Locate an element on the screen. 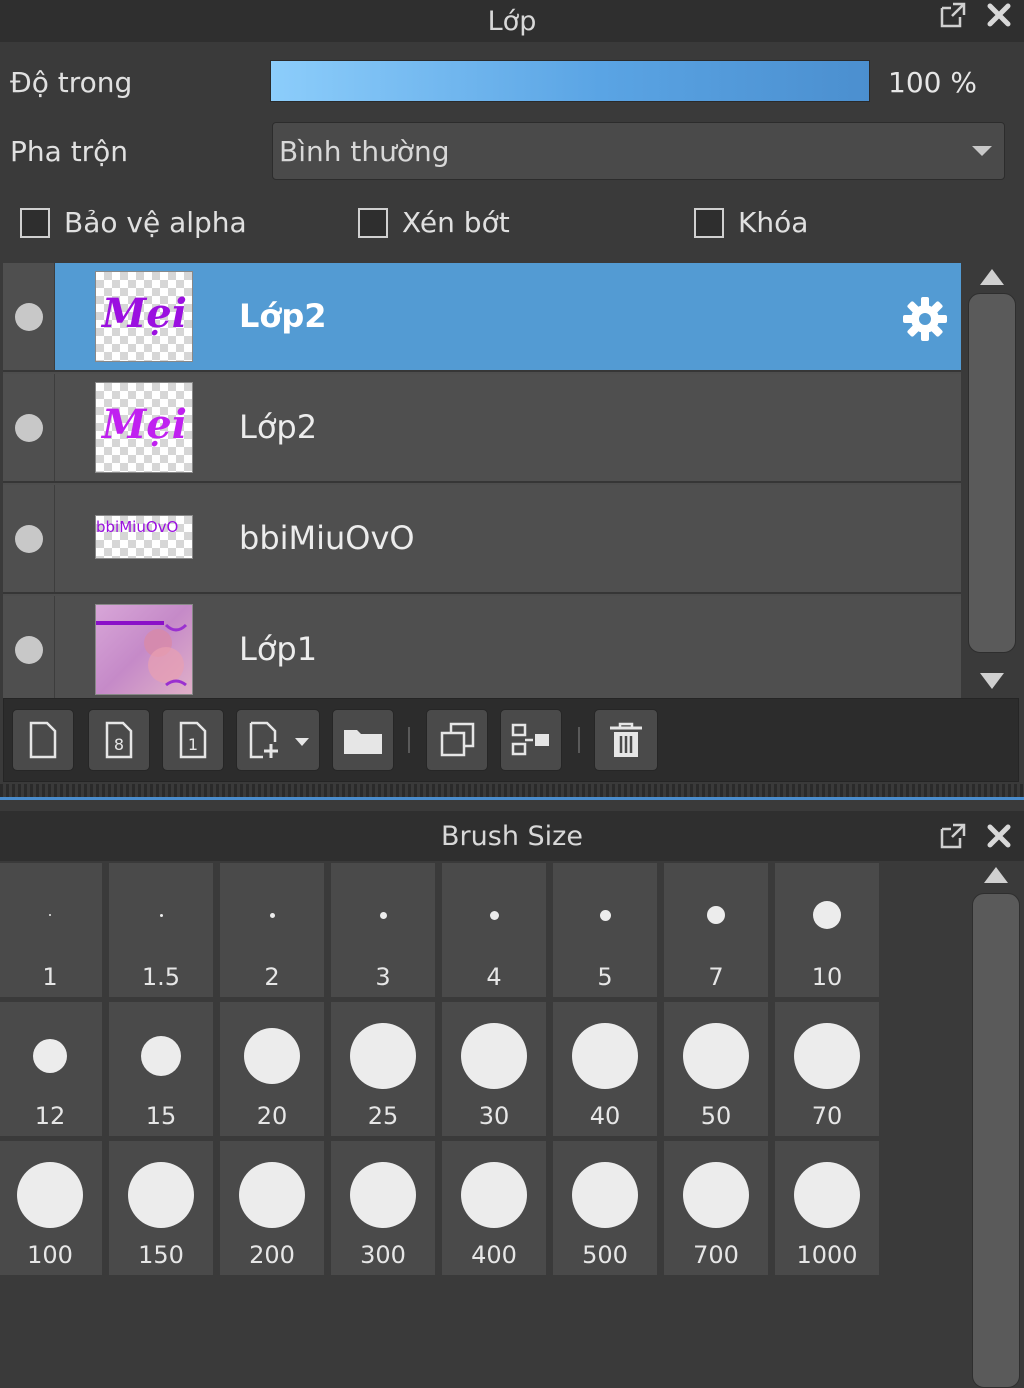  brush-size-cell: 400 is located at coordinates (494, 1208).